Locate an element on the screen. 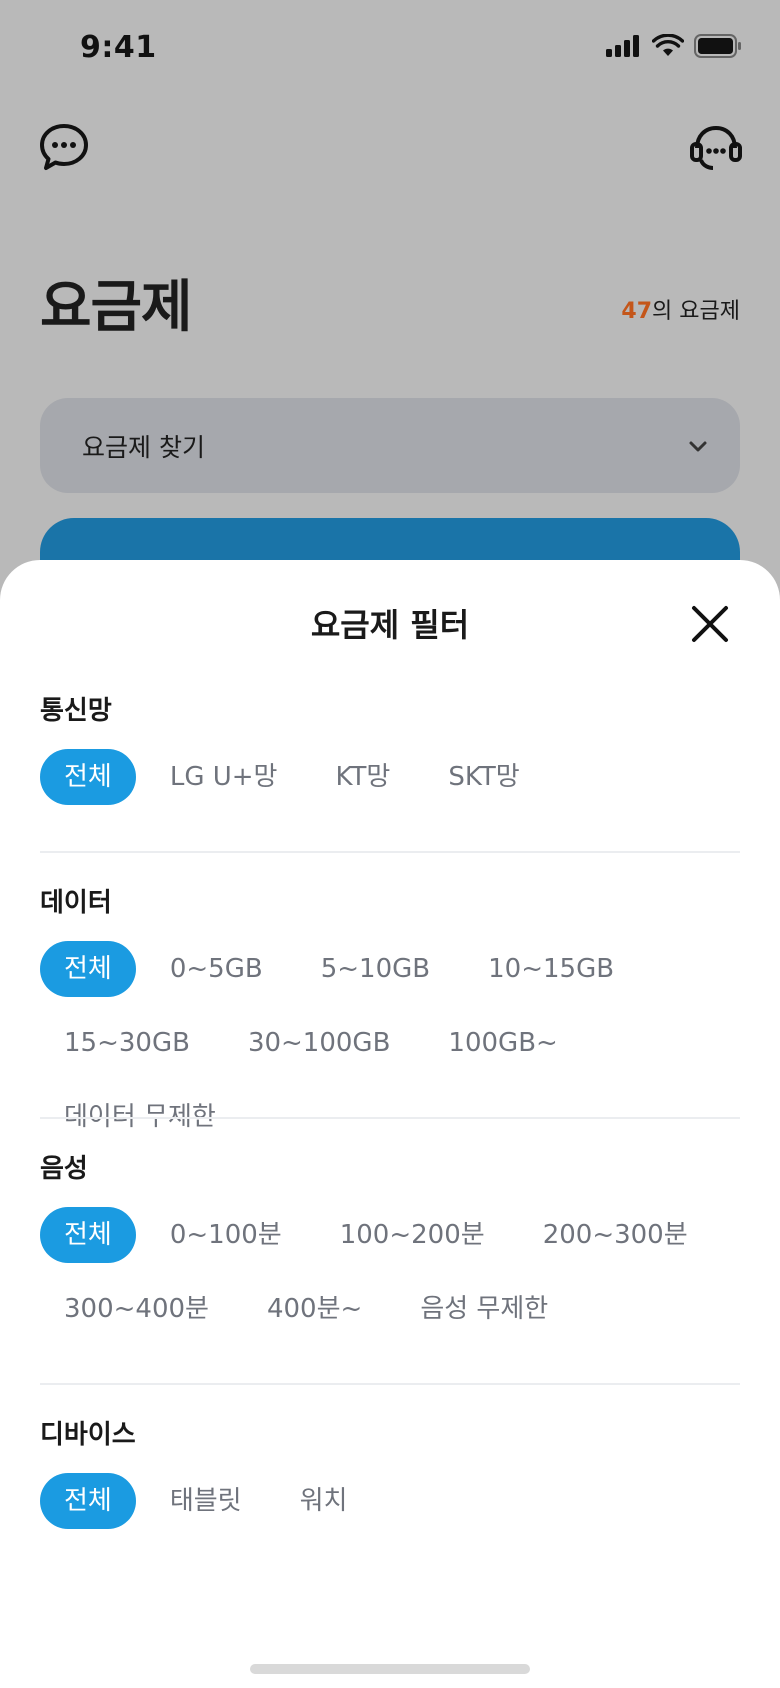 The width and height of the screenshot is (780, 1688). filter-section-device: 디바이스 전체 태블릿 워치 is located at coordinates (390, 1471).